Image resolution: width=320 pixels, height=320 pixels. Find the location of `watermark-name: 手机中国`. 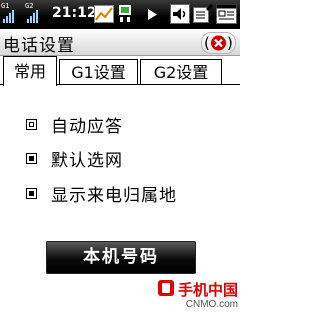

watermark-name: 手机中国 is located at coordinates (207, 290).